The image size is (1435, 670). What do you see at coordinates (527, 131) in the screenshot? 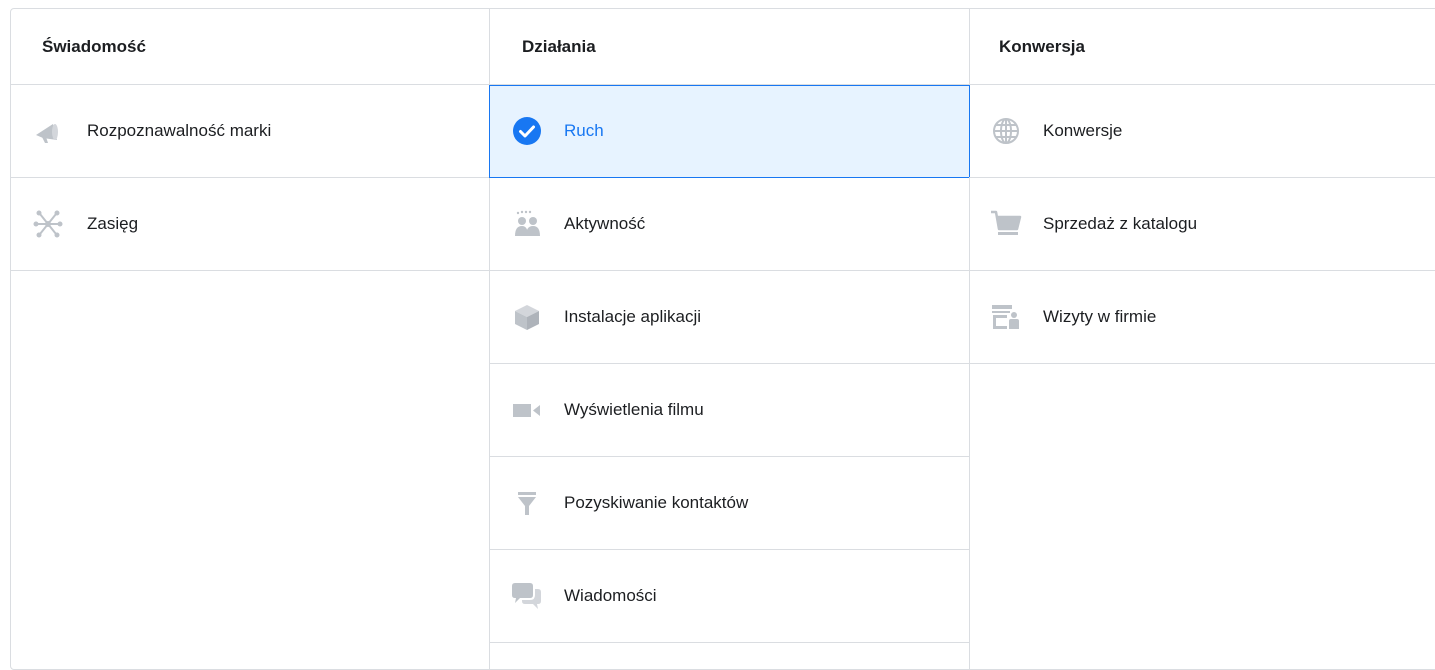
I see `check-circle-icon` at bounding box center [527, 131].